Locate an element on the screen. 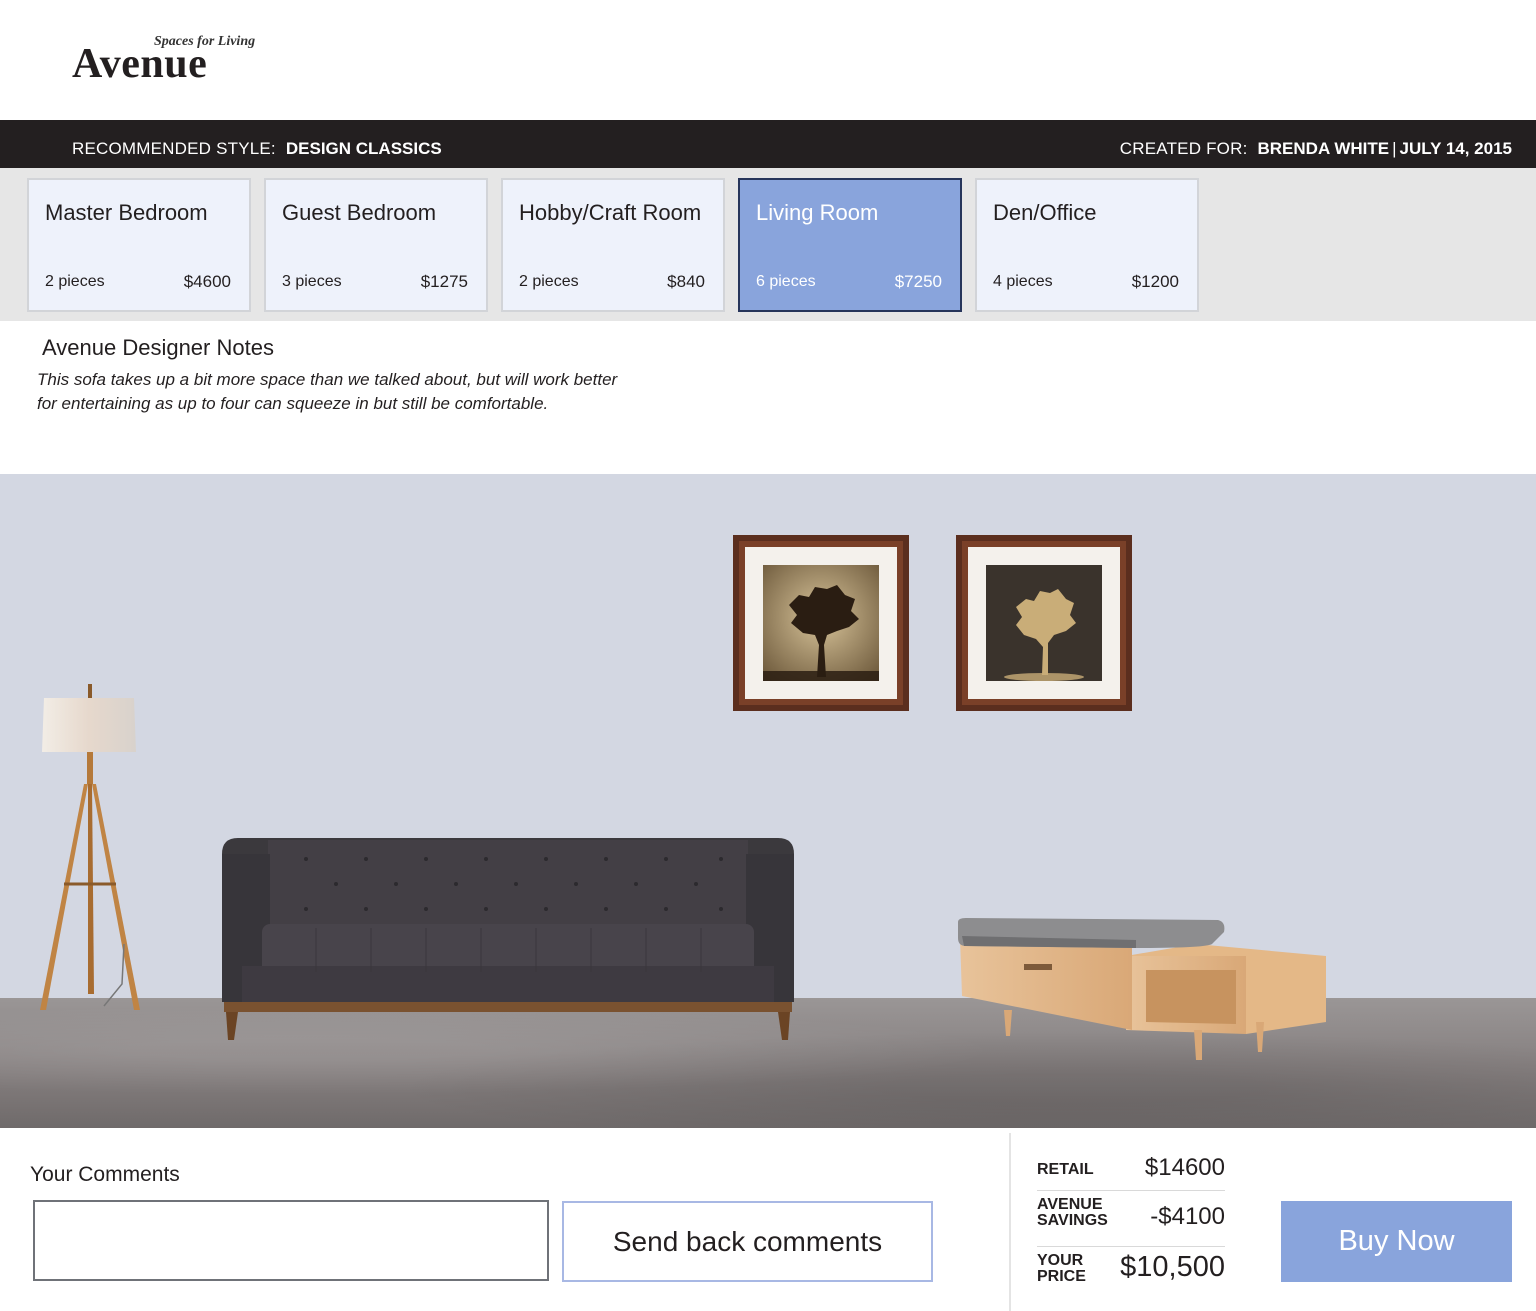 Image resolution: width=1536 pixels, height=1311 pixels. buy-now-button: Buy Now is located at coordinates (1396, 1241).